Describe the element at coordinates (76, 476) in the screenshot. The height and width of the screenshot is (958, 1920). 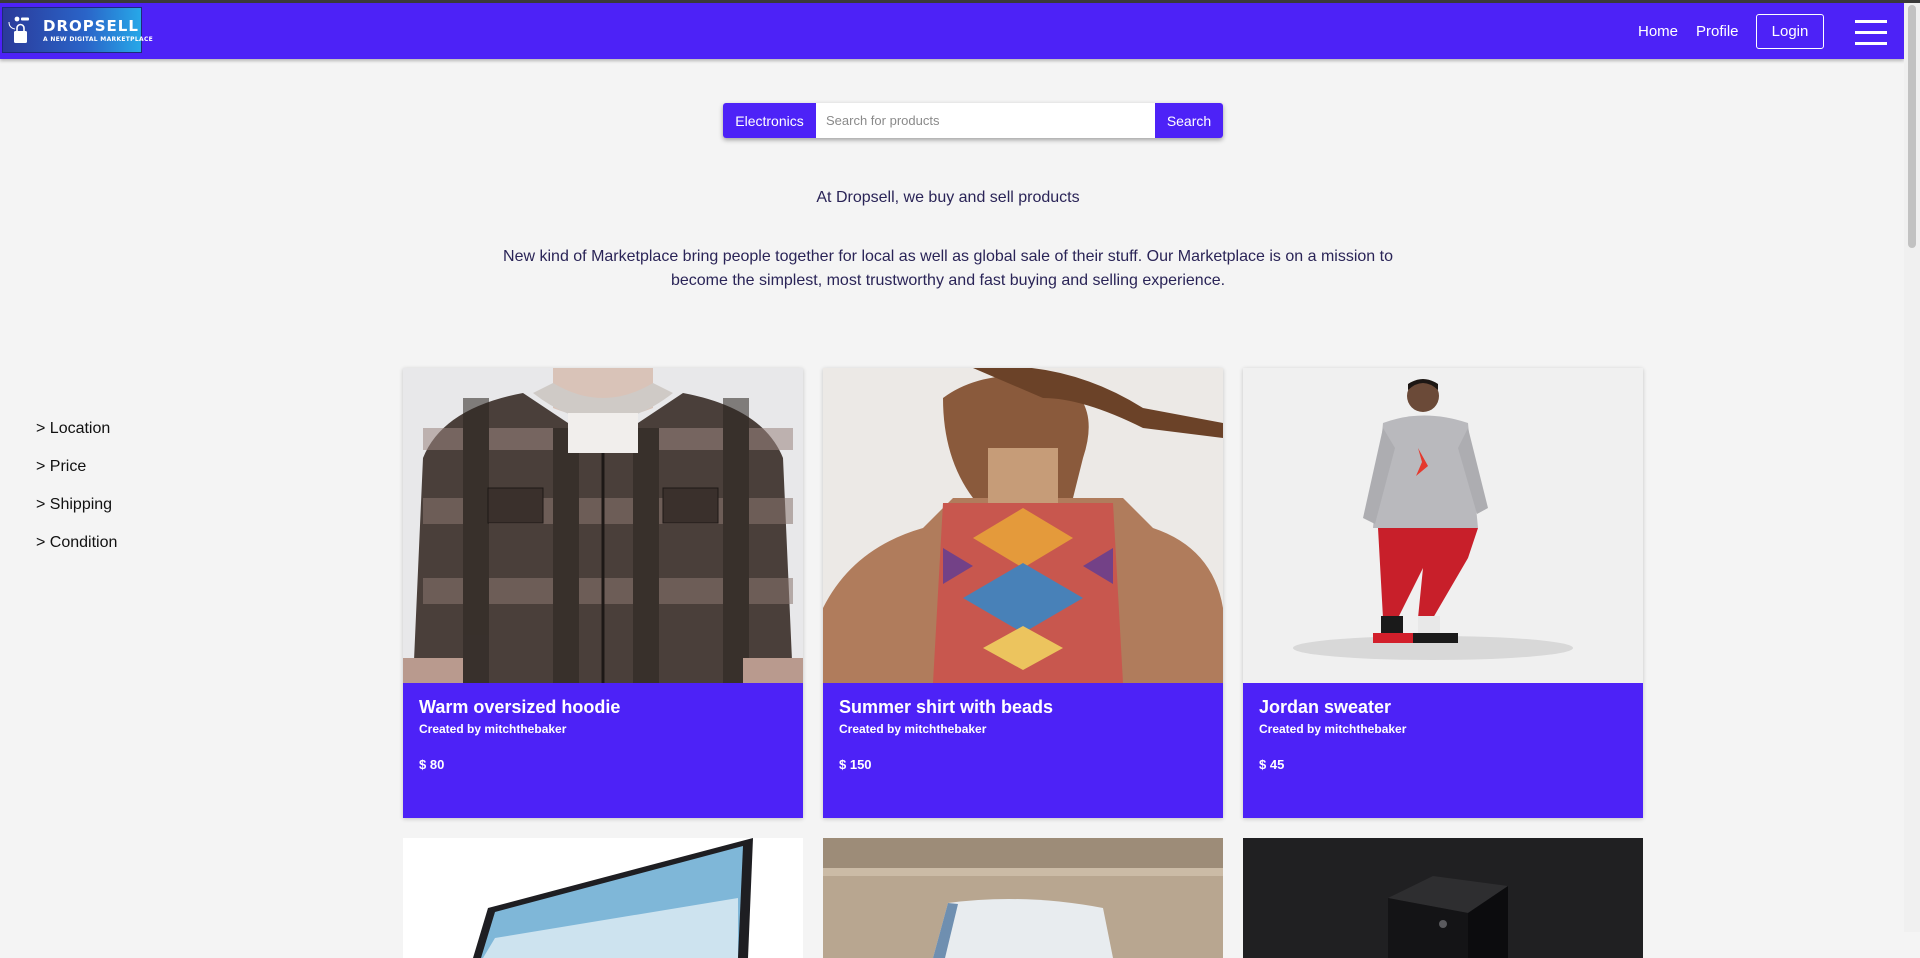
I see `filter-price: > Price` at that location.